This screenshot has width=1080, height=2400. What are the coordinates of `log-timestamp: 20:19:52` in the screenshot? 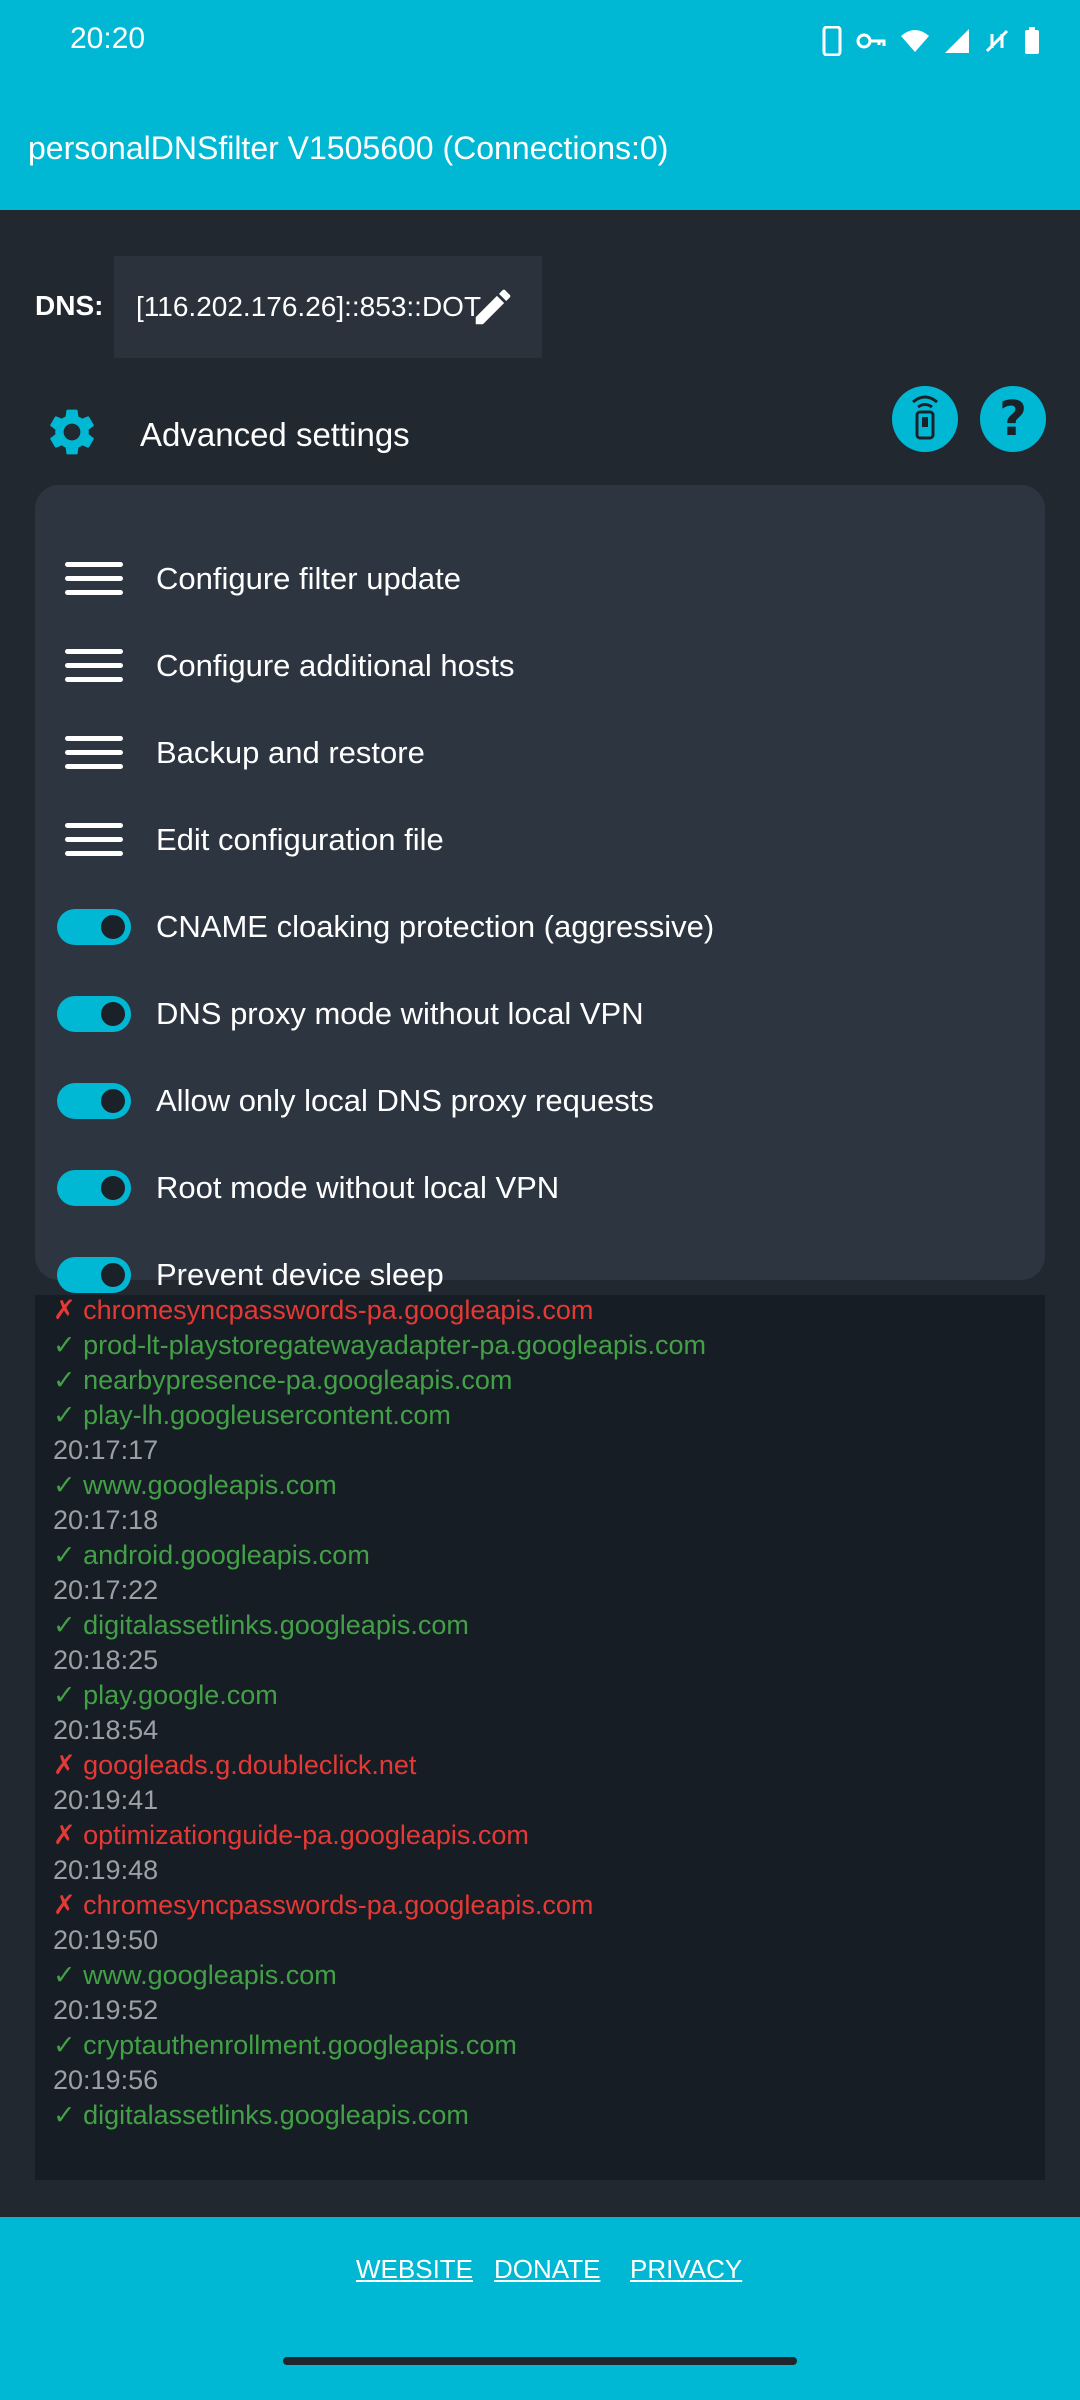 It's located at (106, 2010).